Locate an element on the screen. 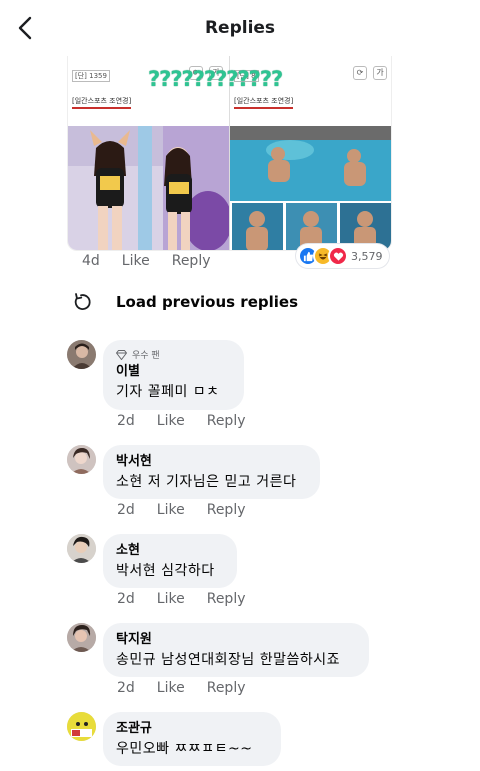 The width and height of the screenshot is (480, 771). comment-text: 소현 저 기자님은 믿고 거른다 is located at coordinates (206, 482).